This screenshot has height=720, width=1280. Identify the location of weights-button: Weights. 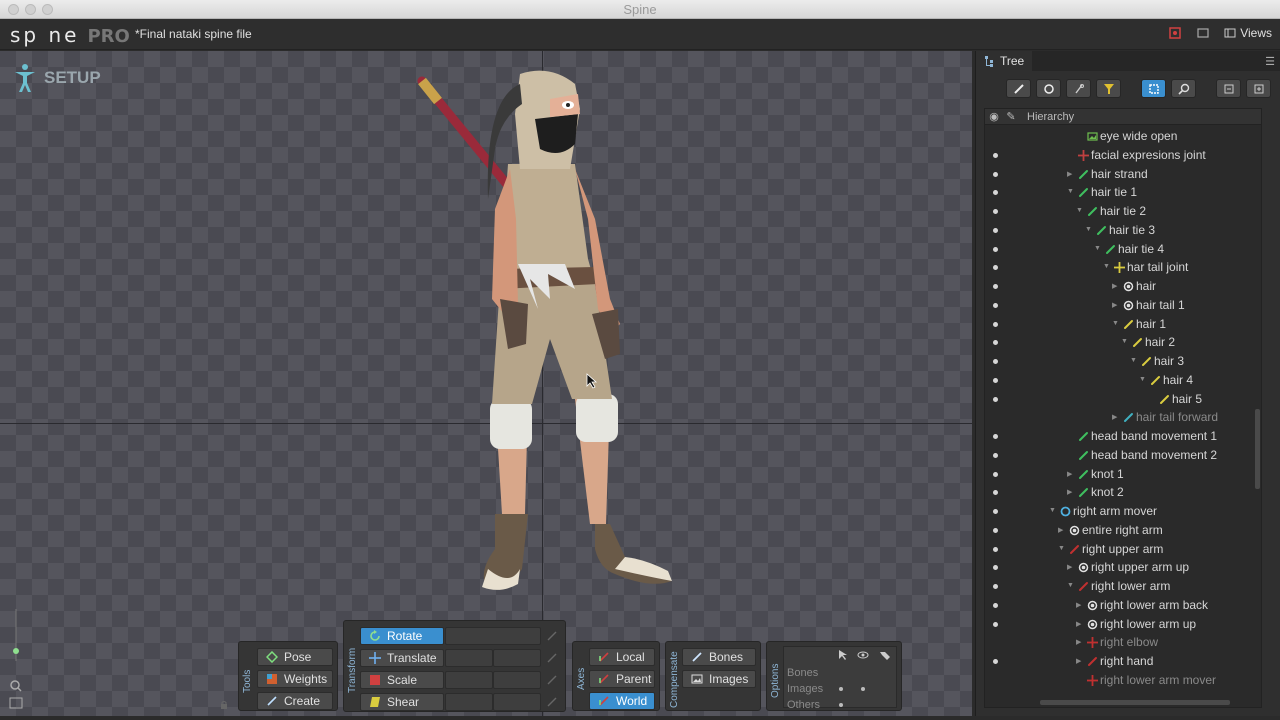
(295, 679).